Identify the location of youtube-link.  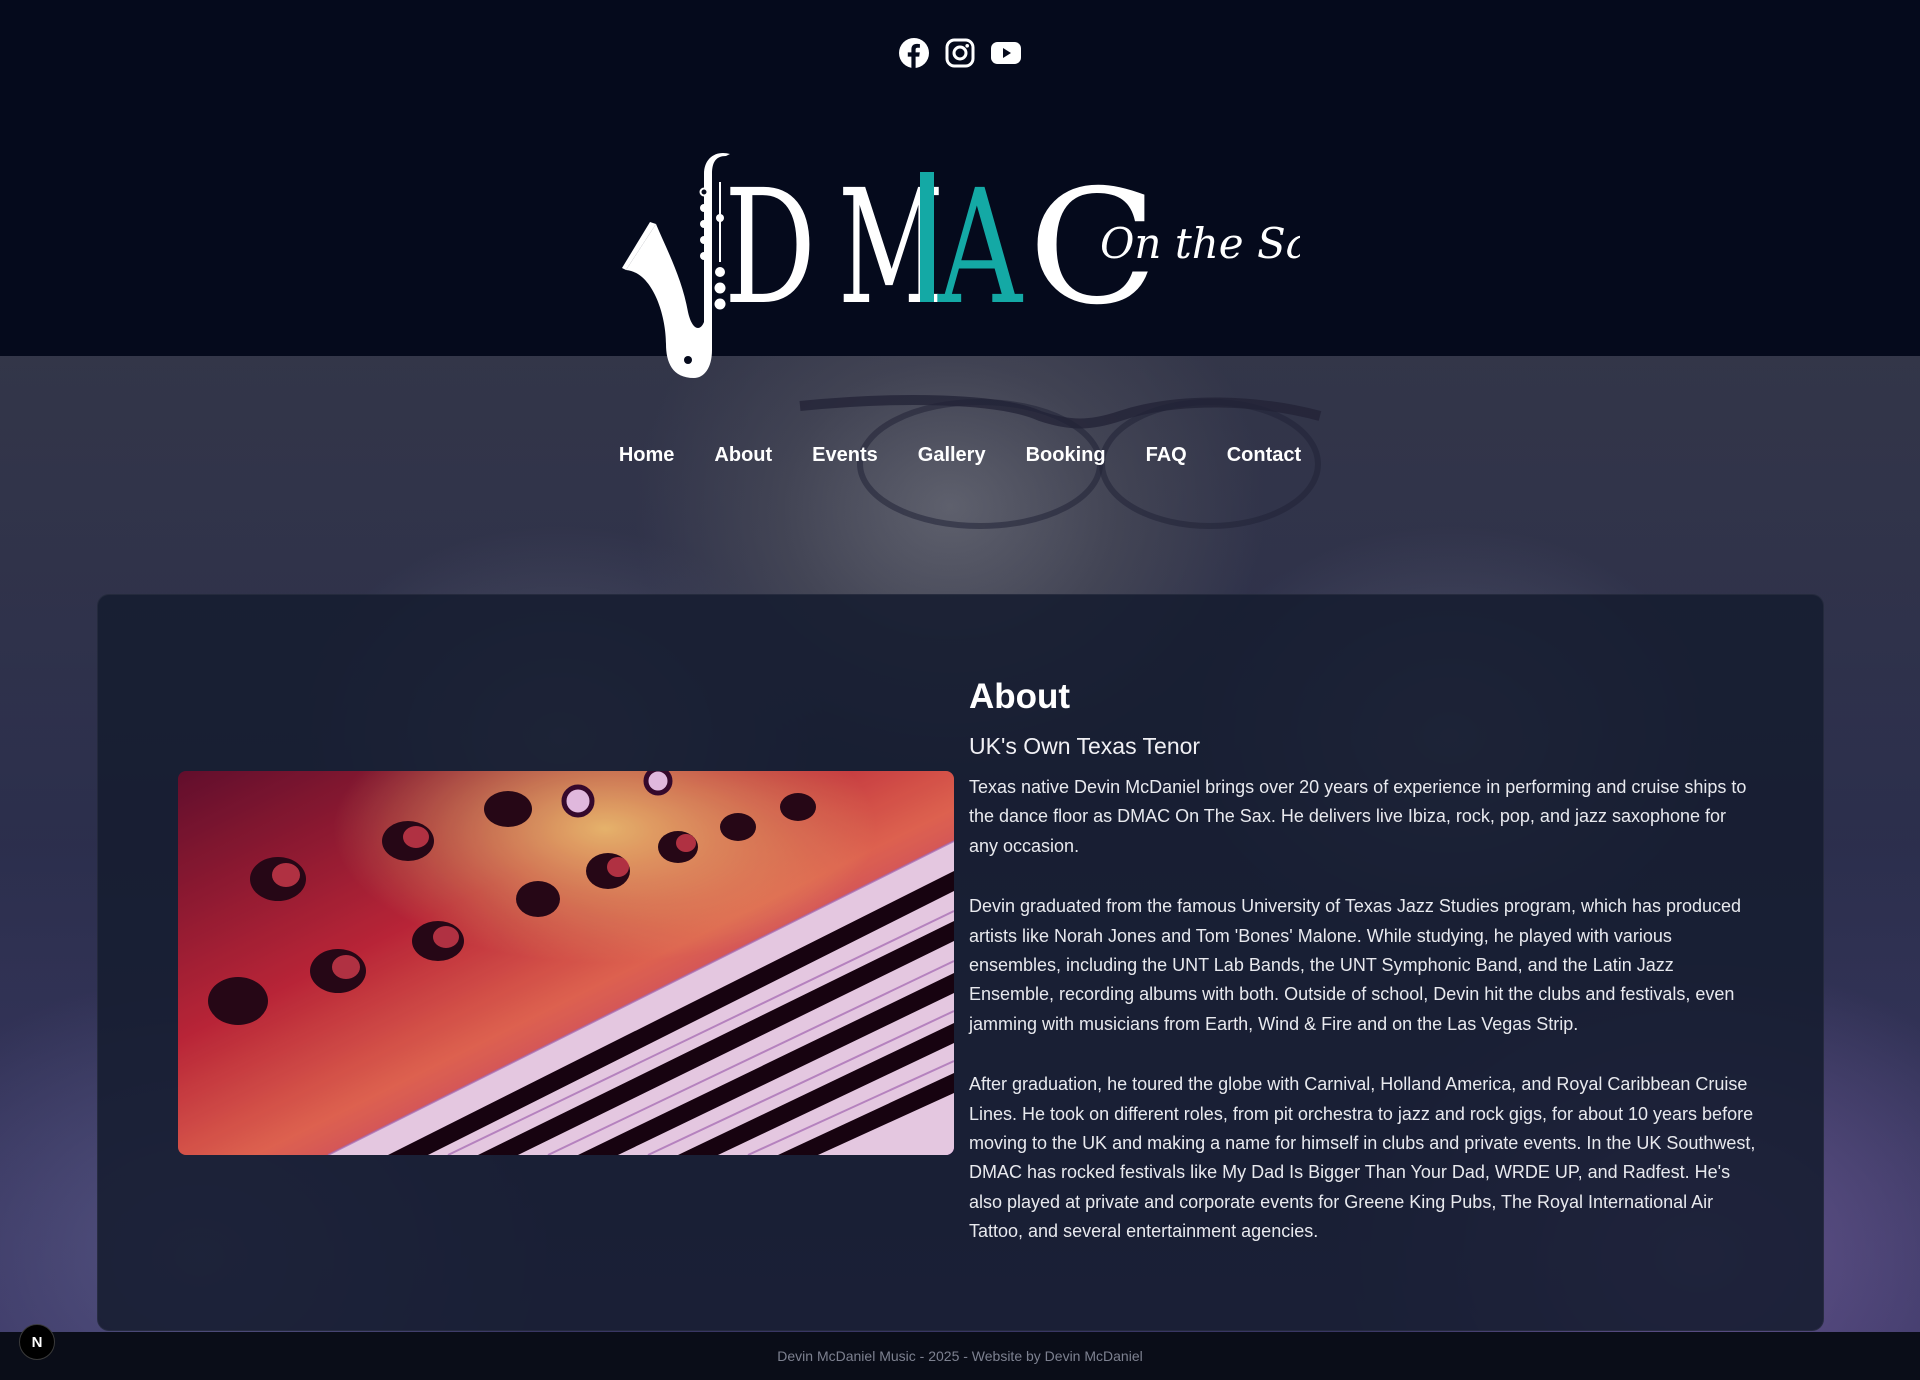
(1006, 53).